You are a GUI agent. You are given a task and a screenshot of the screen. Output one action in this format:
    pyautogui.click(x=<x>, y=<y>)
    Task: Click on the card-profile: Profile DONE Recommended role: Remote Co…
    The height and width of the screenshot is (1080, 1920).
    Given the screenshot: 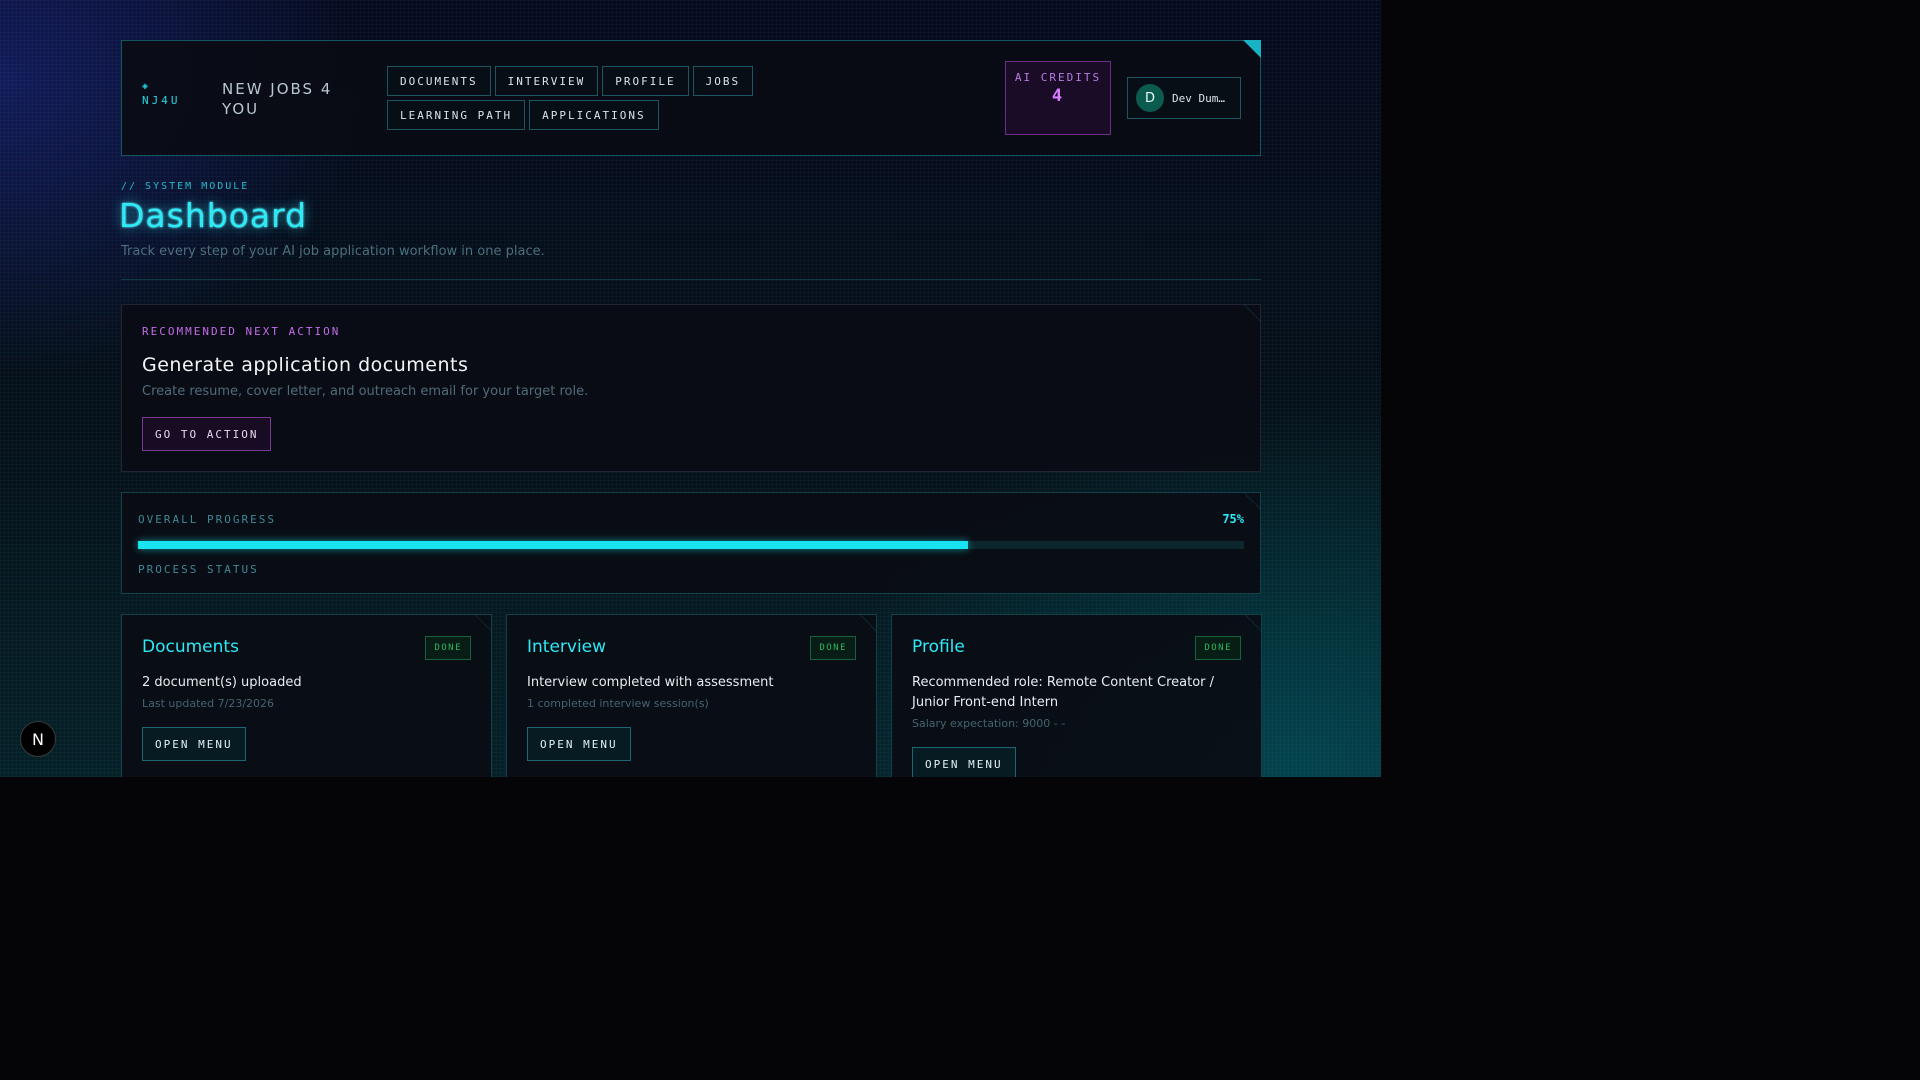 What is the action you would take?
    pyautogui.click(x=1076, y=695)
    